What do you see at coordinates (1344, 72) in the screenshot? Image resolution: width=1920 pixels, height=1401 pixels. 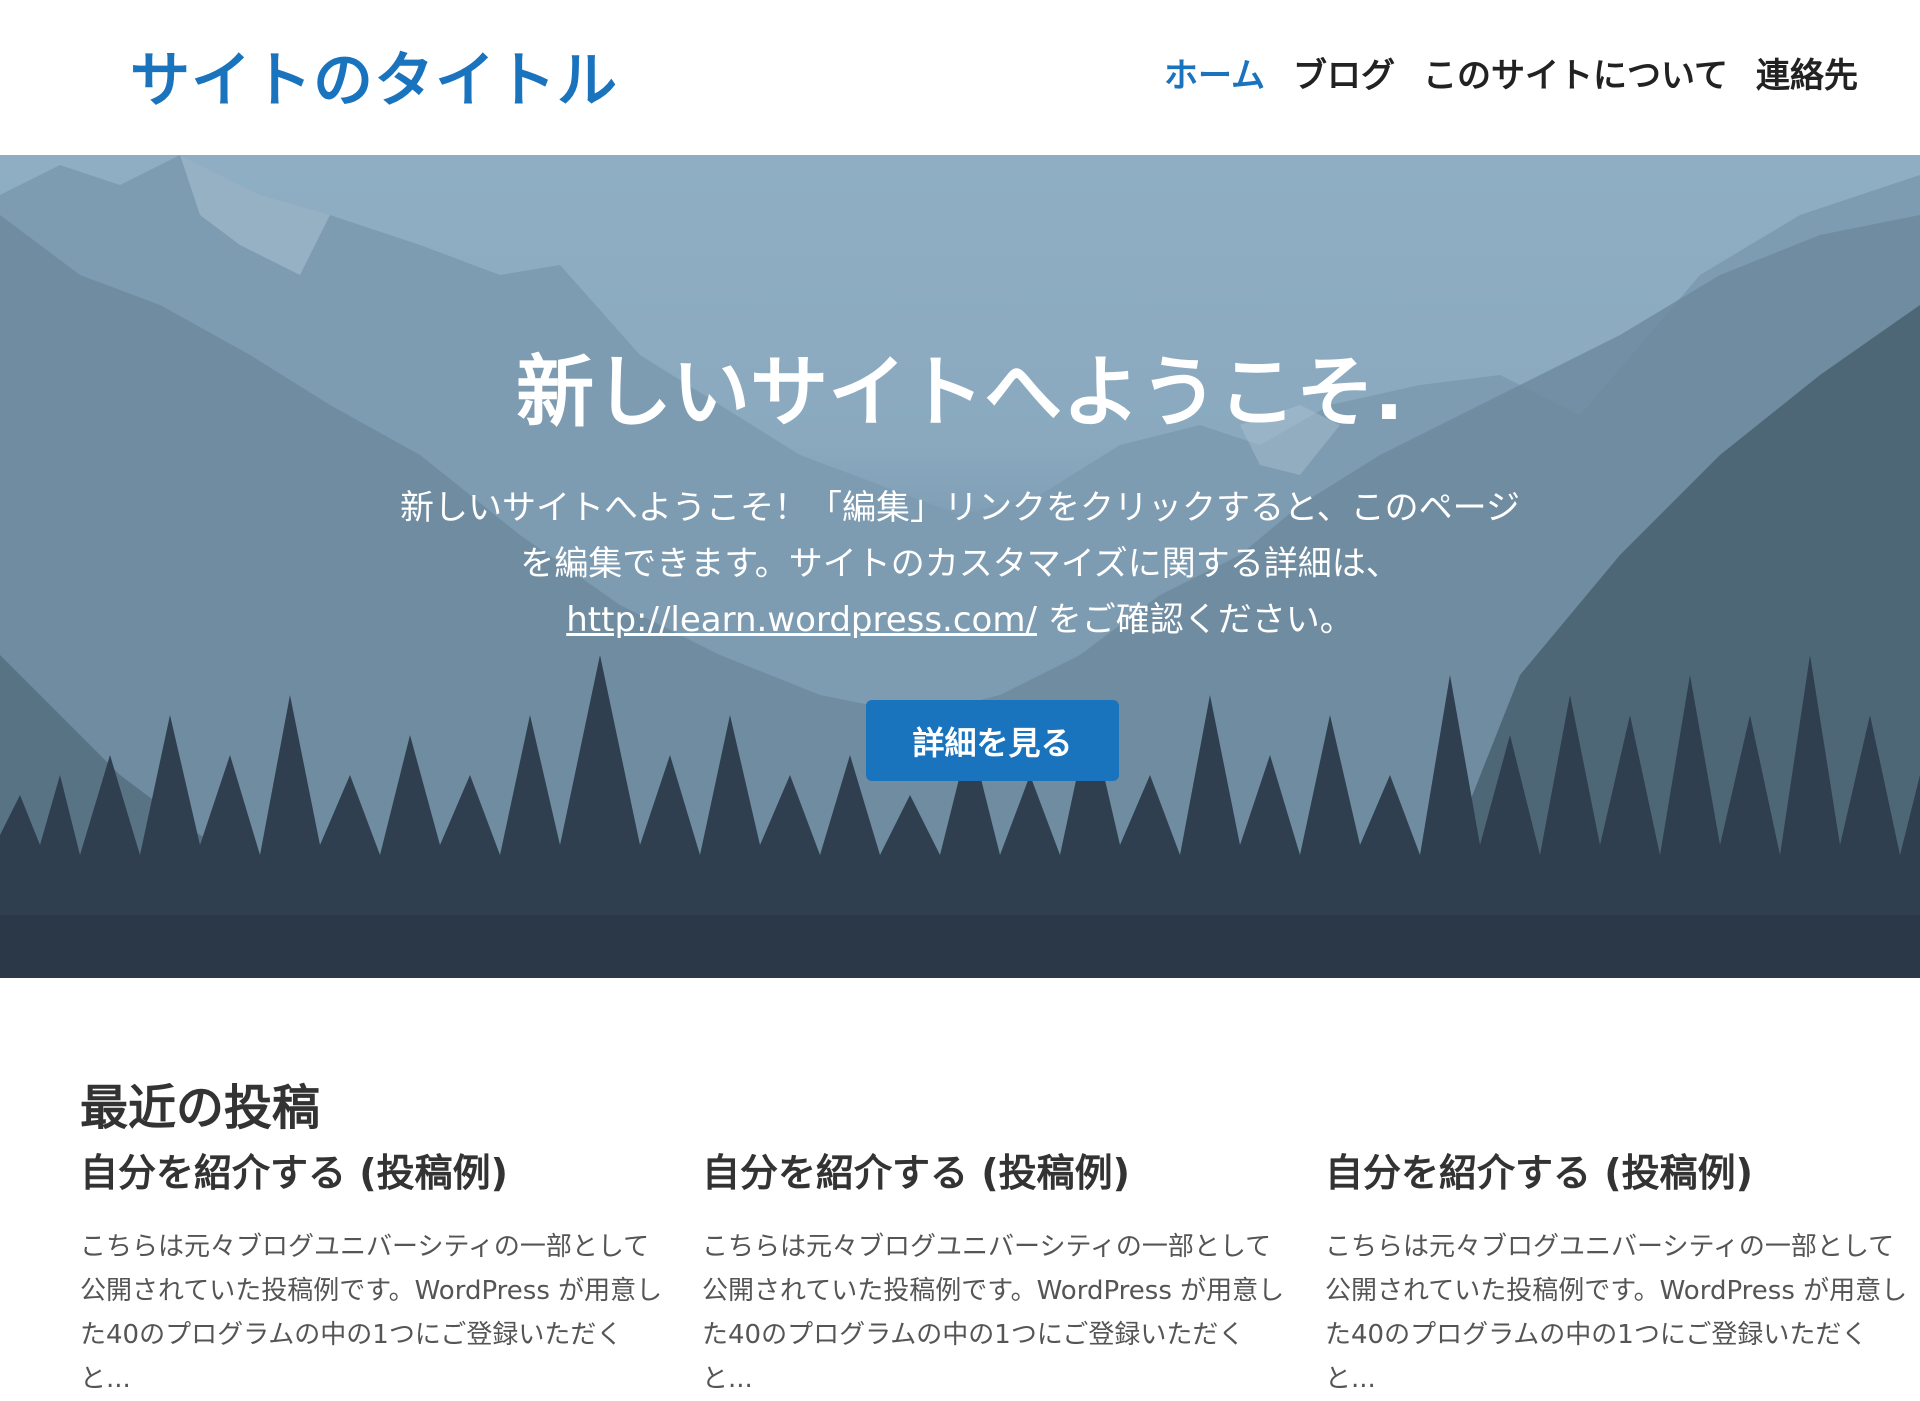 I see `nav-item-blog: ブログ` at bounding box center [1344, 72].